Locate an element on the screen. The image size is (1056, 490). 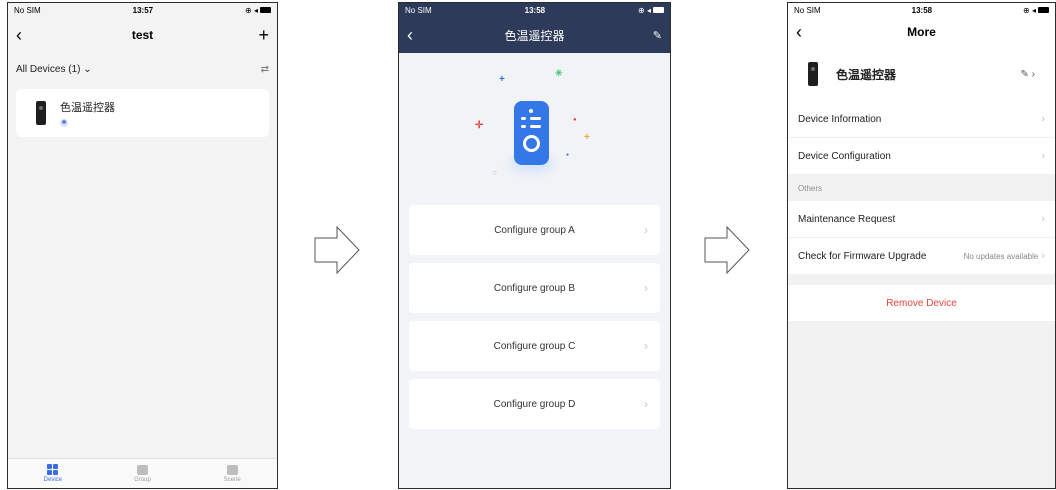
group-label: Configure group C is located at coordinates (534, 346).